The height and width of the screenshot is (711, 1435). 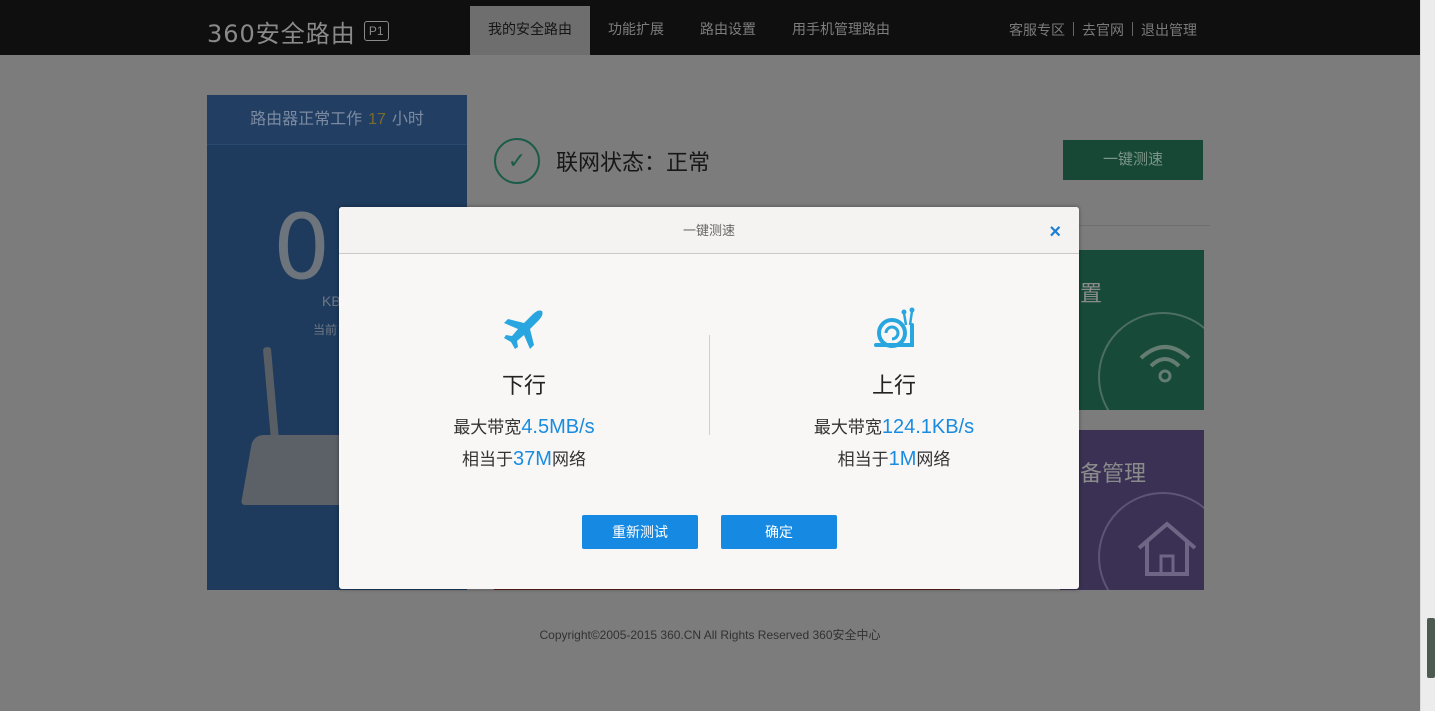 I want to click on nav-mobile-manage: 用手机管理路由, so click(x=841, y=30).